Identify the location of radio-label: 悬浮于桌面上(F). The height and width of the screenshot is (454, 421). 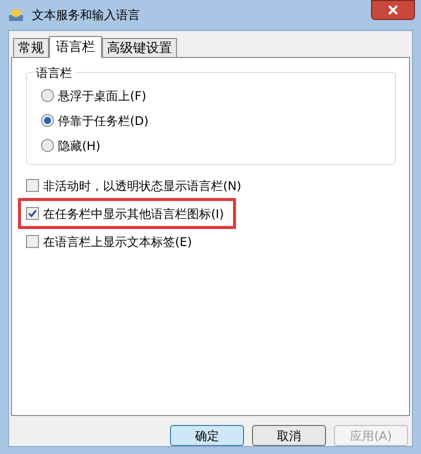
(102, 96).